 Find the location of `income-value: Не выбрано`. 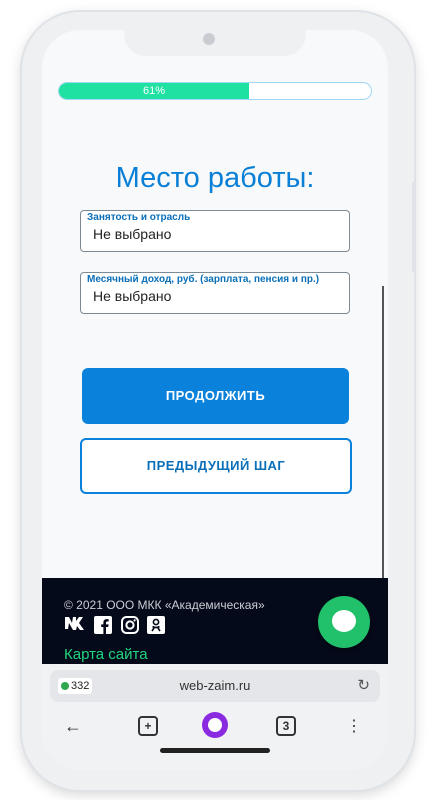

income-value: Не выбрано is located at coordinates (132, 296).